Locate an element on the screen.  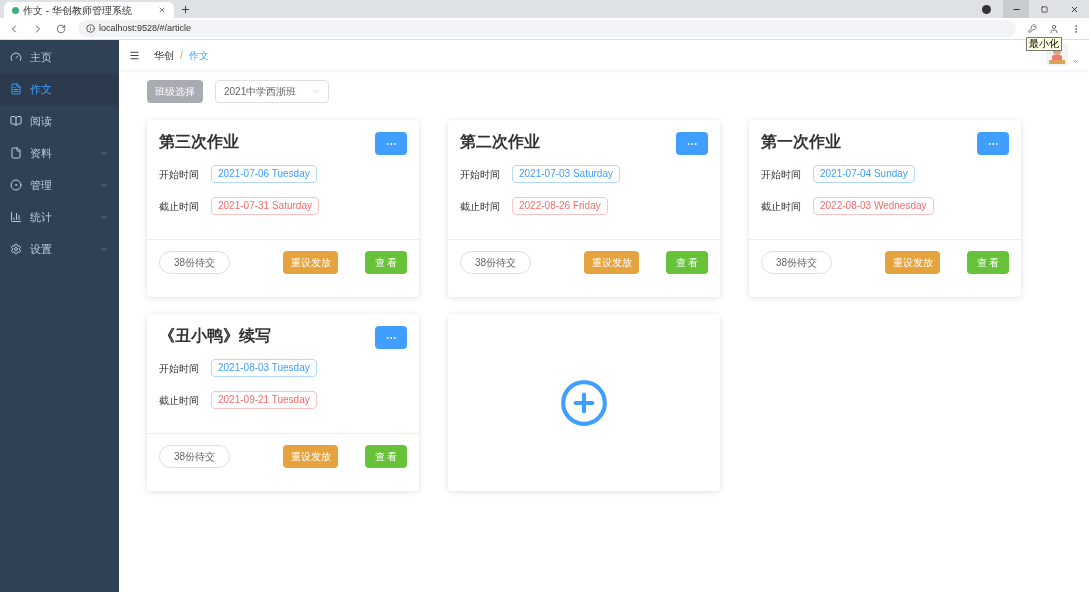
sidebar-item: 统计 is located at coordinates (59, 217).